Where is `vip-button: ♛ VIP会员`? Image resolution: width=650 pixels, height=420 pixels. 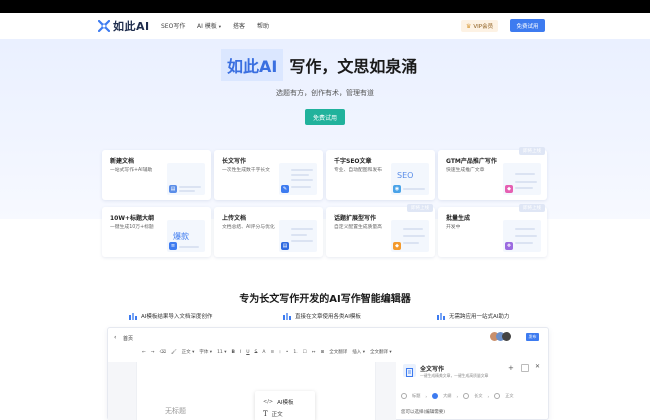
vip-button: ♛ VIP会员 is located at coordinates (480, 26).